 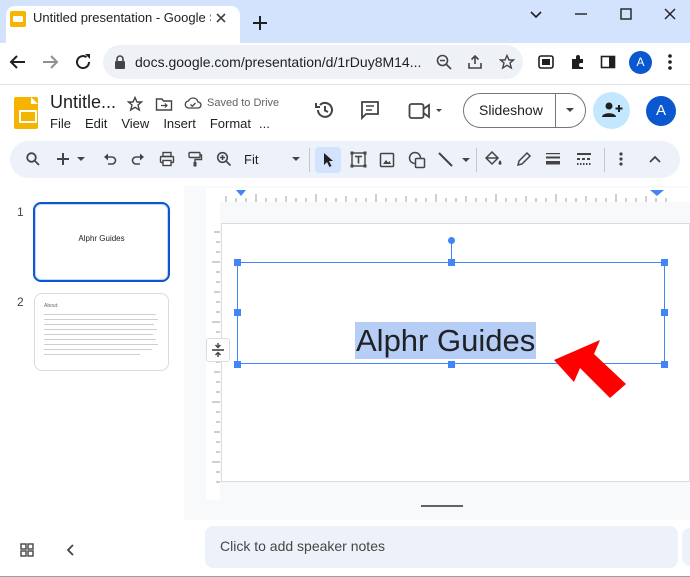 What do you see at coordinates (581, 14) in the screenshot?
I see `minimize-icon` at bounding box center [581, 14].